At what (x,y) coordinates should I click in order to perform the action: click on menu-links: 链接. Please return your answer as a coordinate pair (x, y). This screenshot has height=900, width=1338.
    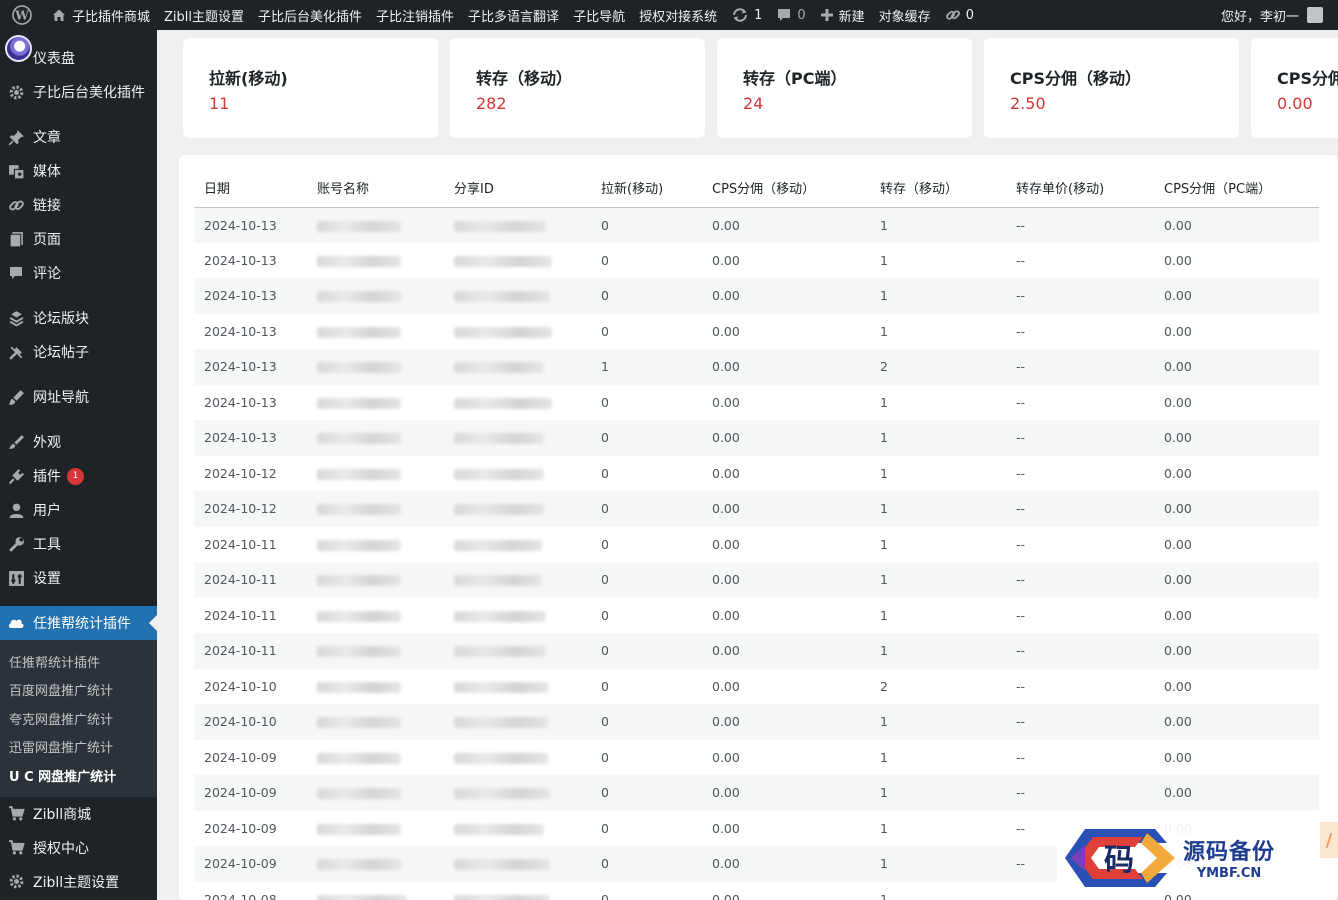
    Looking at the image, I should click on (78, 205).